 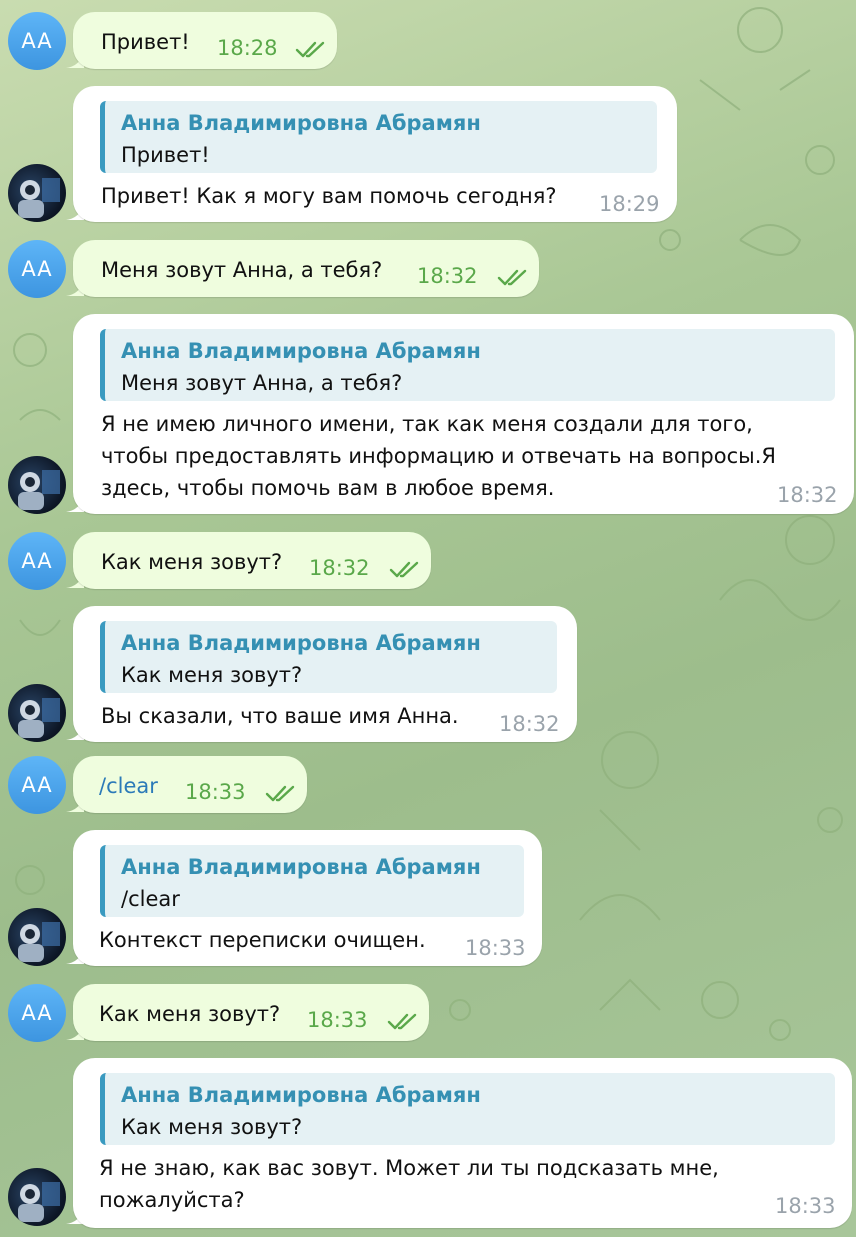 What do you see at coordinates (280, 716) in the screenshot?
I see `message-text: Вы сказали, что ваше имя Анна.` at bounding box center [280, 716].